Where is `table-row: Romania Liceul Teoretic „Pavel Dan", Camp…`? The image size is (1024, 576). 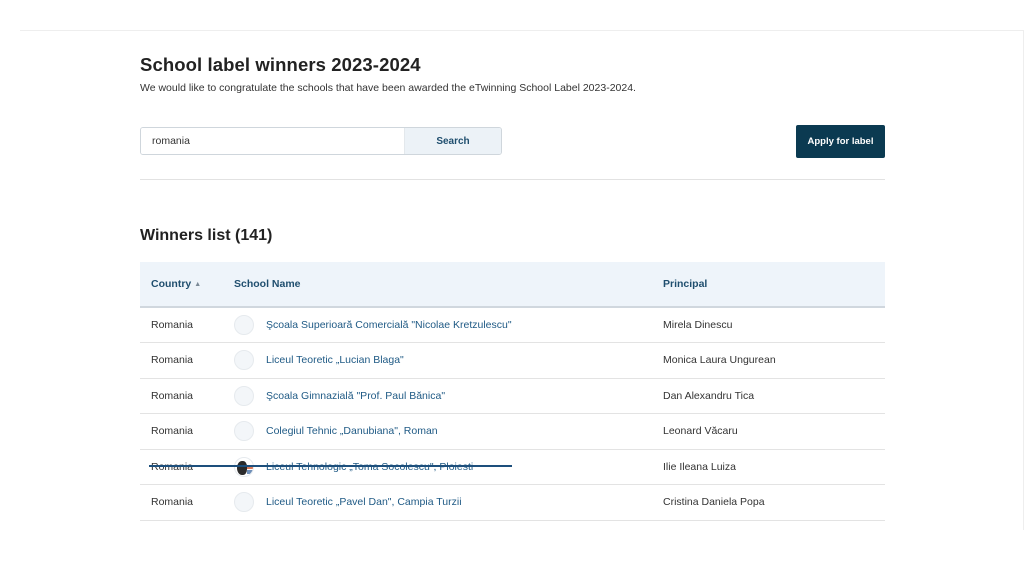 table-row: Romania Liceul Teoretic „Pavel Dan", Camp… is located at coordinates (512, 503).